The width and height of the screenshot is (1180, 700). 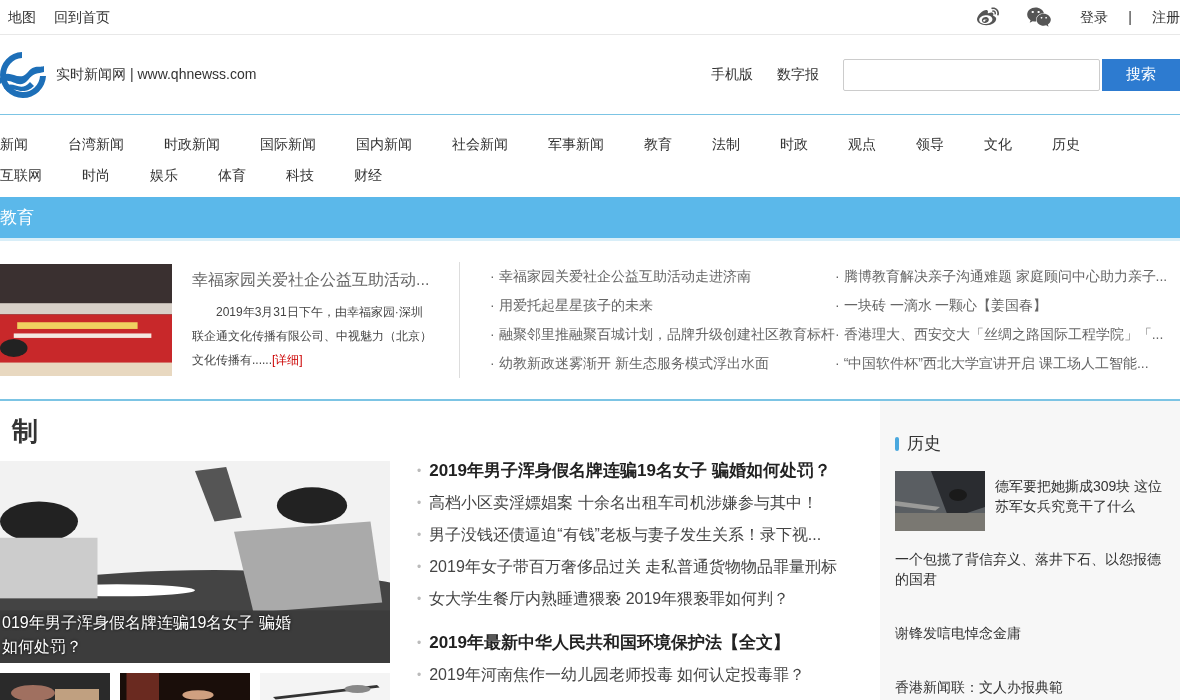 What do you see at coordinates (1030, 686) in the screenshot?
I see `history-link: 香港新闻联：文人办报典範` at bounding box center [1030, 686].